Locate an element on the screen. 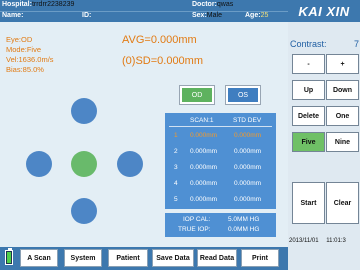 The height and width of the screenshot is (270, 360). bias-setting: Bias:85.0% is located at coordinates (25, 69).